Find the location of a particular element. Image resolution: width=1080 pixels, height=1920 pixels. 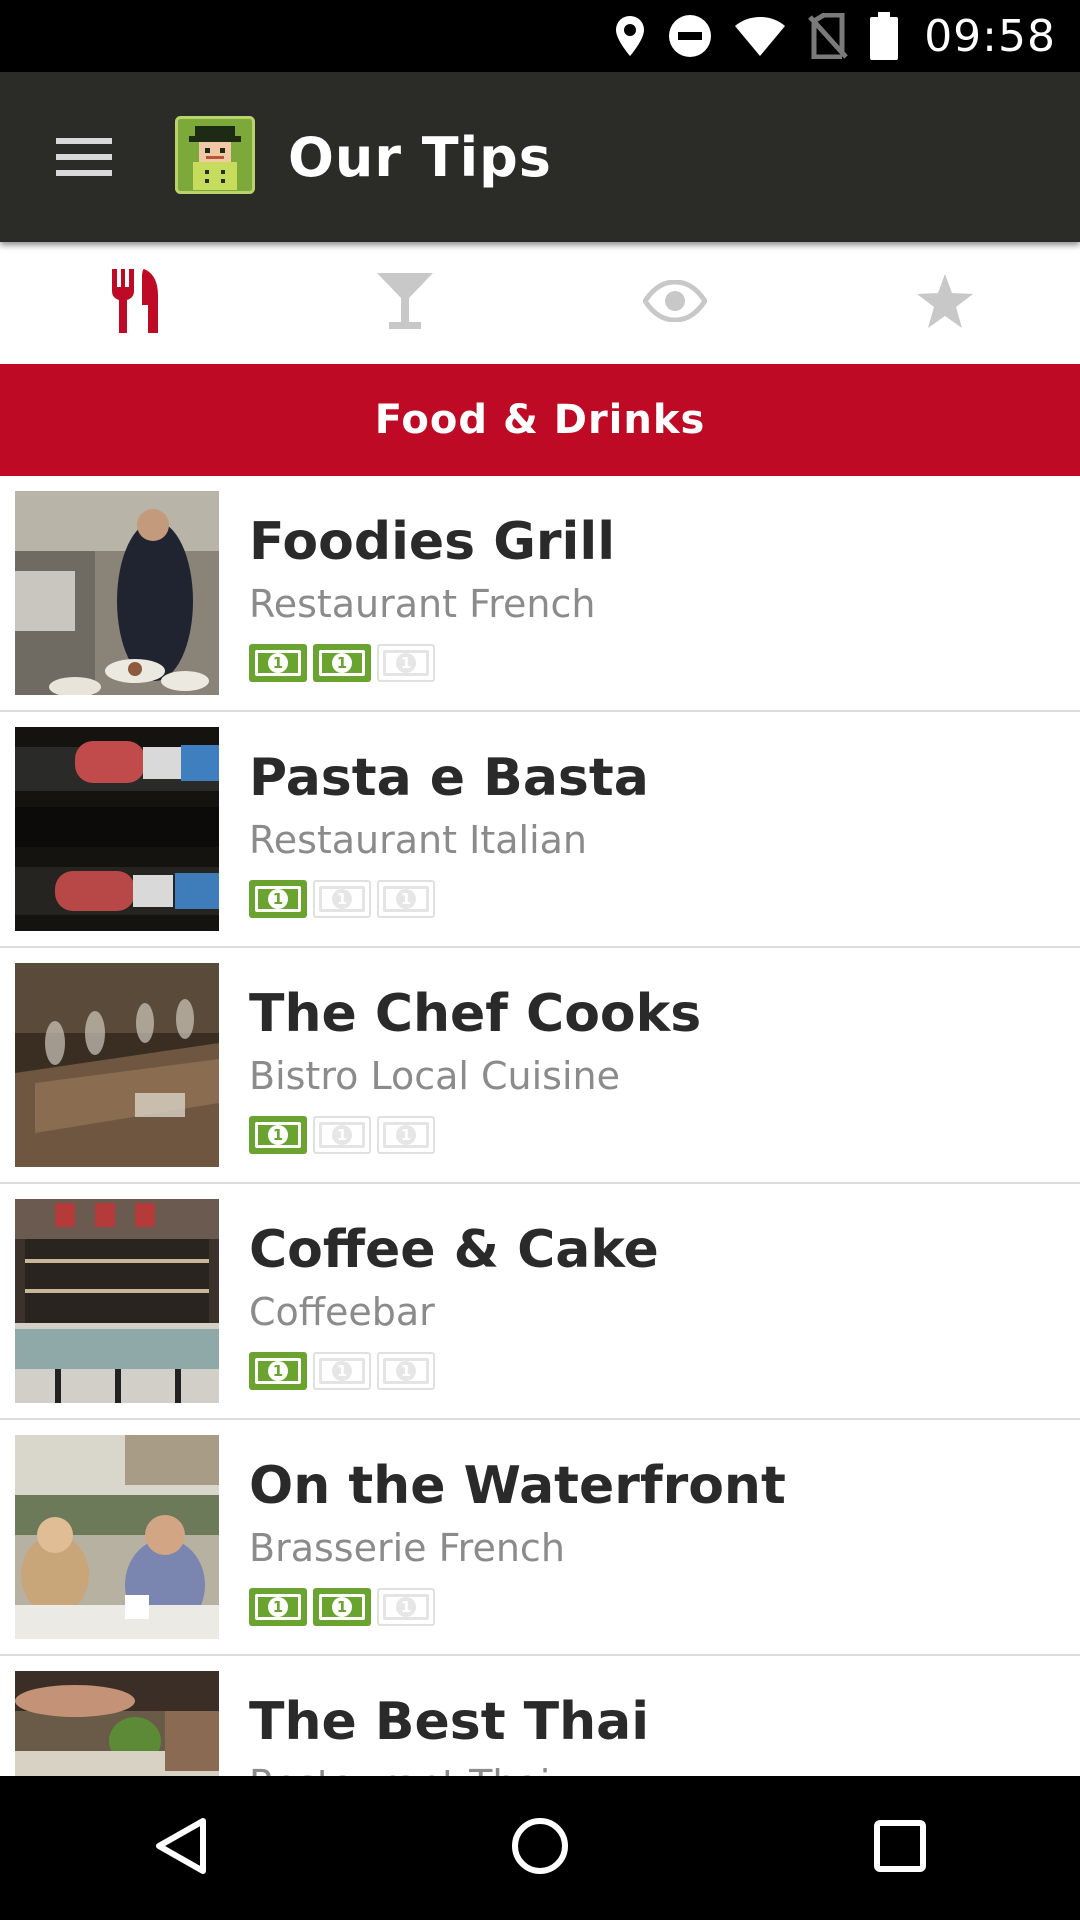

list-item: On the Waterfront Brasserie French 1 1 1 is located at coordinates (540, 1538).